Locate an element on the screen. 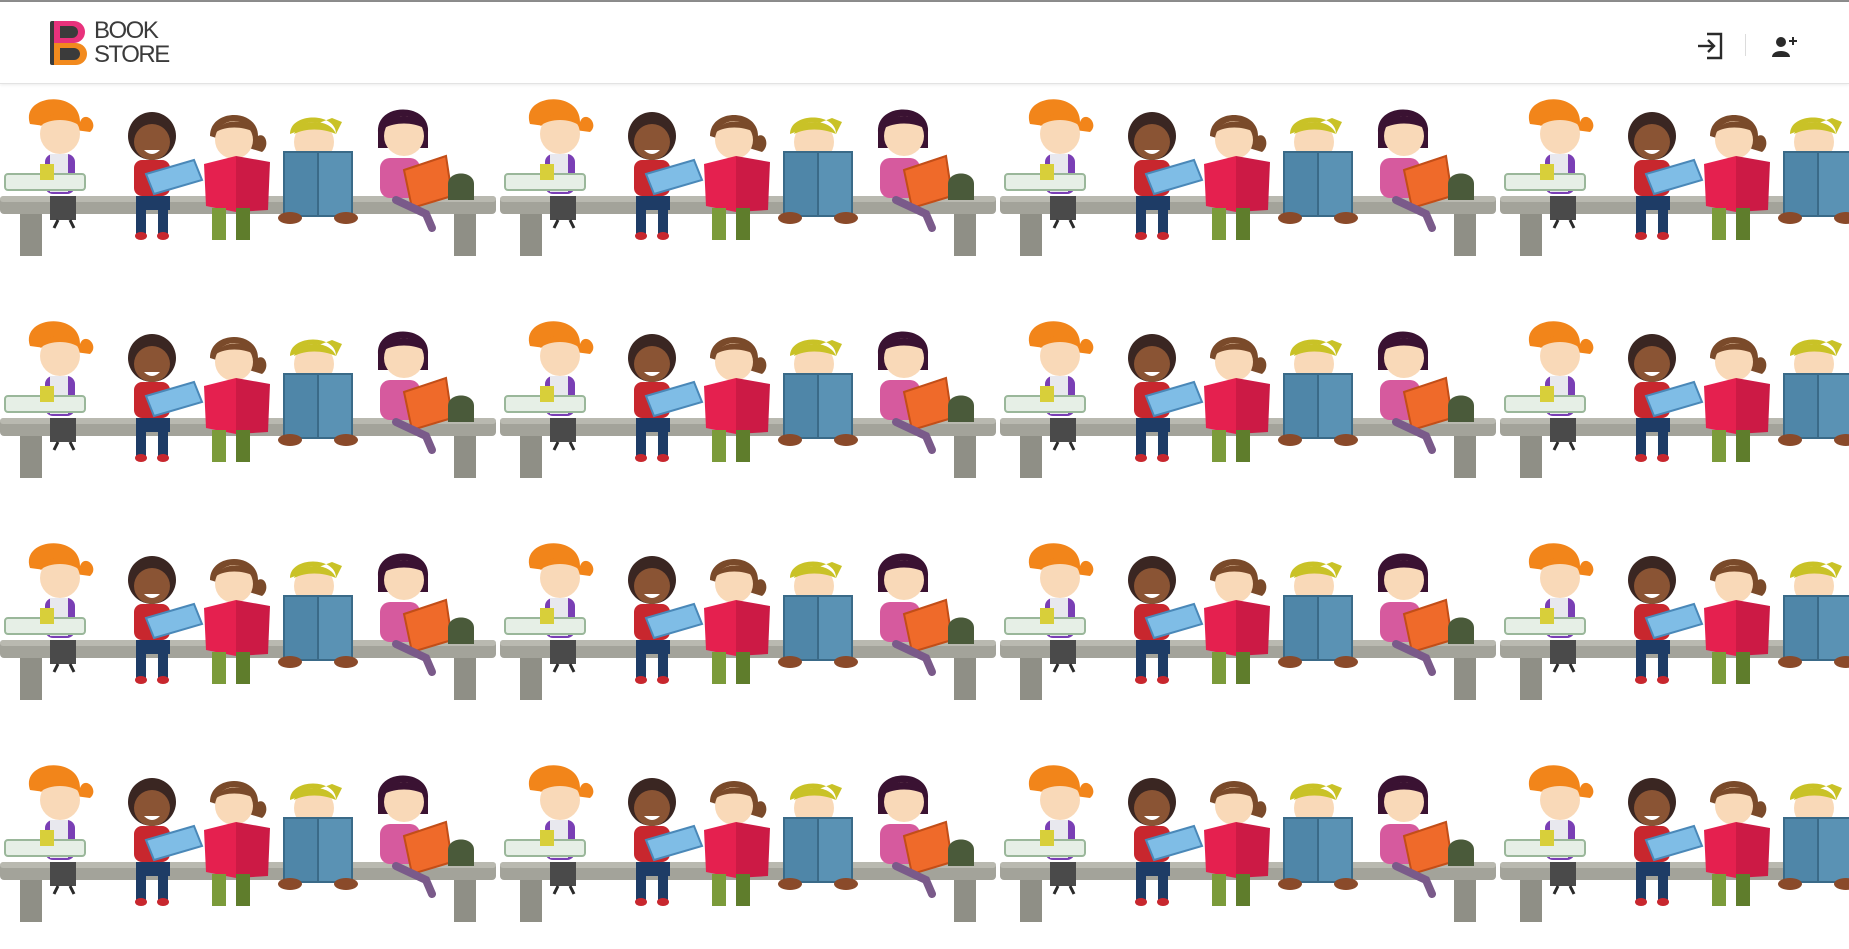 Image resolution: width=1849 pixels, height=949 pixels. login-icon is located at coordinates (1710, 46).